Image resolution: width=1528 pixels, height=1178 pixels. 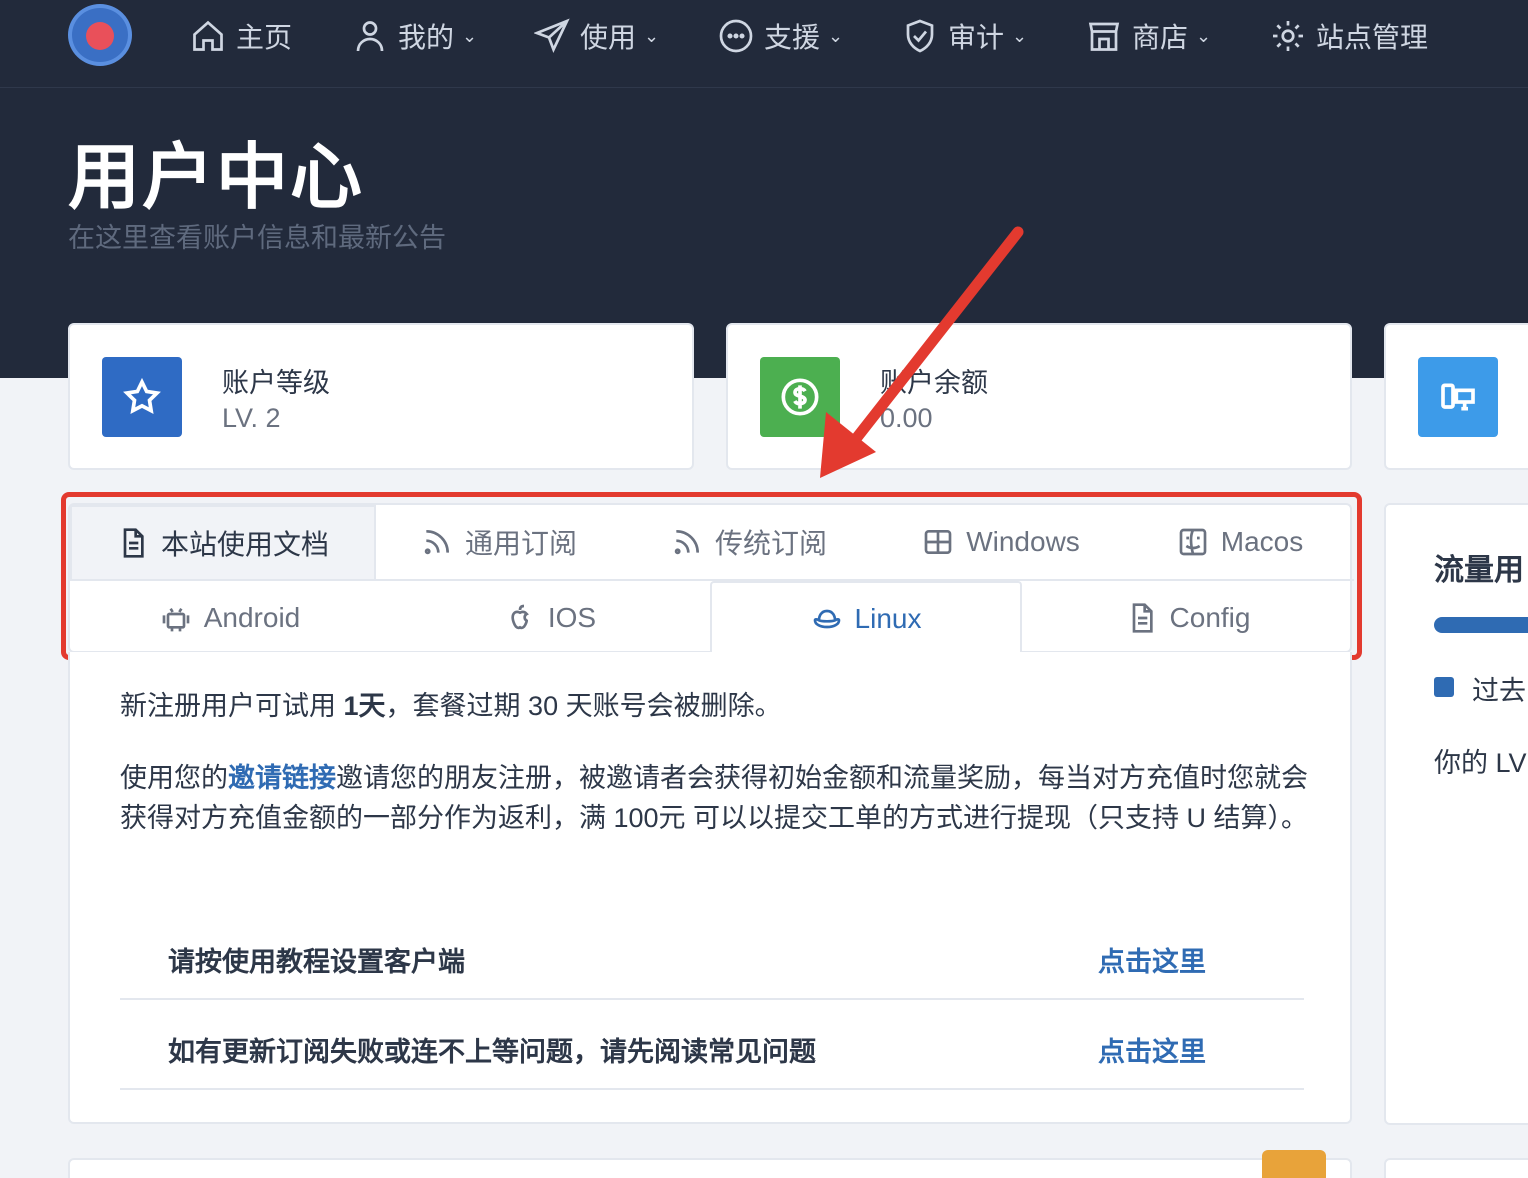 What do you see at coordinates (826, 619) in the screenshot?
I see `redhat-icon` at bounding box center [826, 619].